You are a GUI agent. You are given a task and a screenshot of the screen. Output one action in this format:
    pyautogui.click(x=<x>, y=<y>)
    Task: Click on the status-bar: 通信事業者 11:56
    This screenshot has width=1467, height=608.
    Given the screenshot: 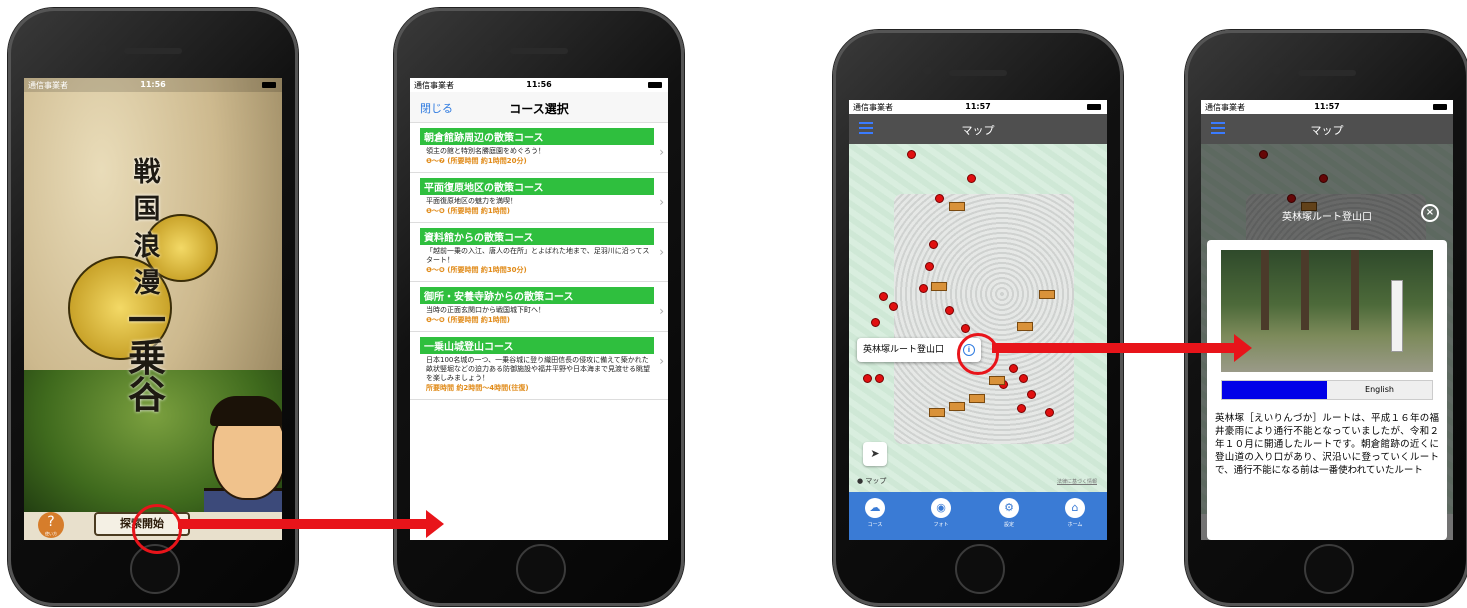 What is the action you would take?
    pyautogui.click(x=539, y=85)
    